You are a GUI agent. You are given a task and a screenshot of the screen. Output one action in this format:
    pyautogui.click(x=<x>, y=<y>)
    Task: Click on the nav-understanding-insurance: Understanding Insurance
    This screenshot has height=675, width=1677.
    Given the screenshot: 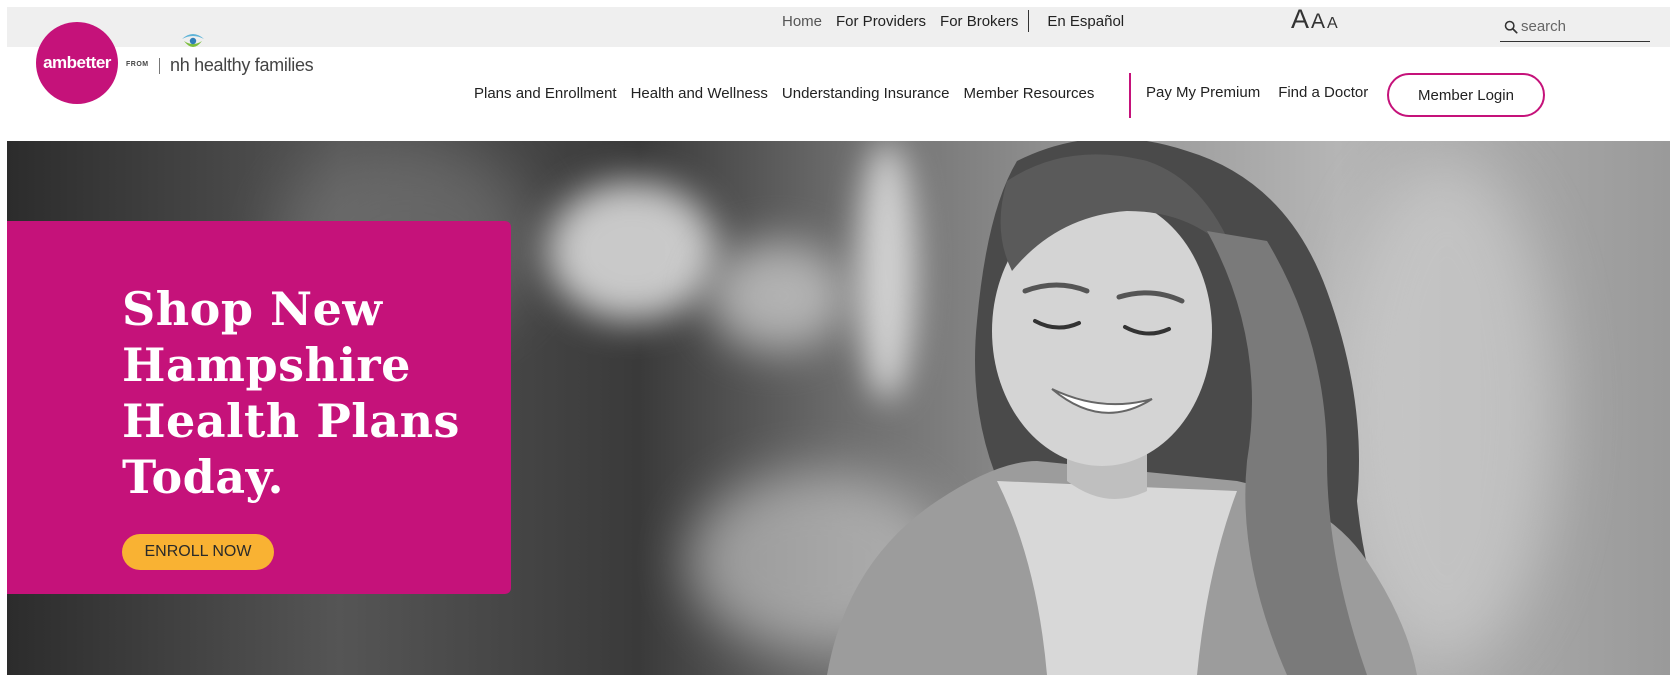 What is the action you would take?
    pyautogui.click(x=866, y=93)
    